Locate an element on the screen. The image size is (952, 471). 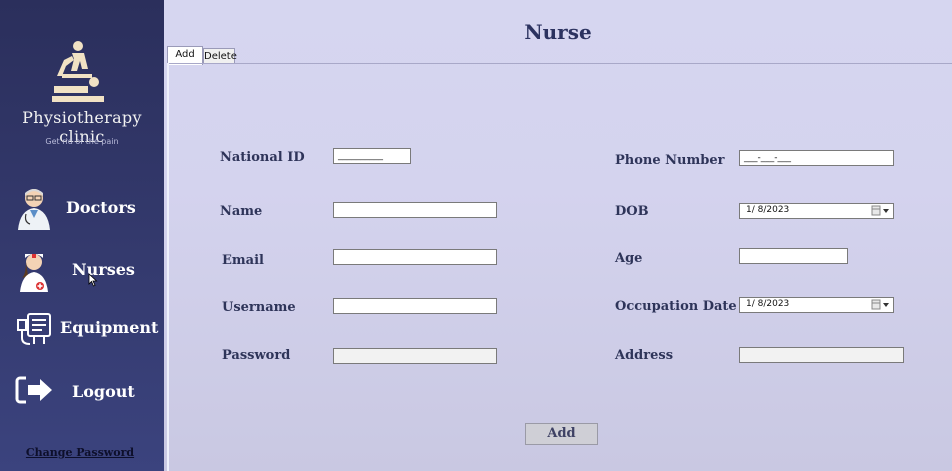
password-label: Password is located at coordinates (256, 355).